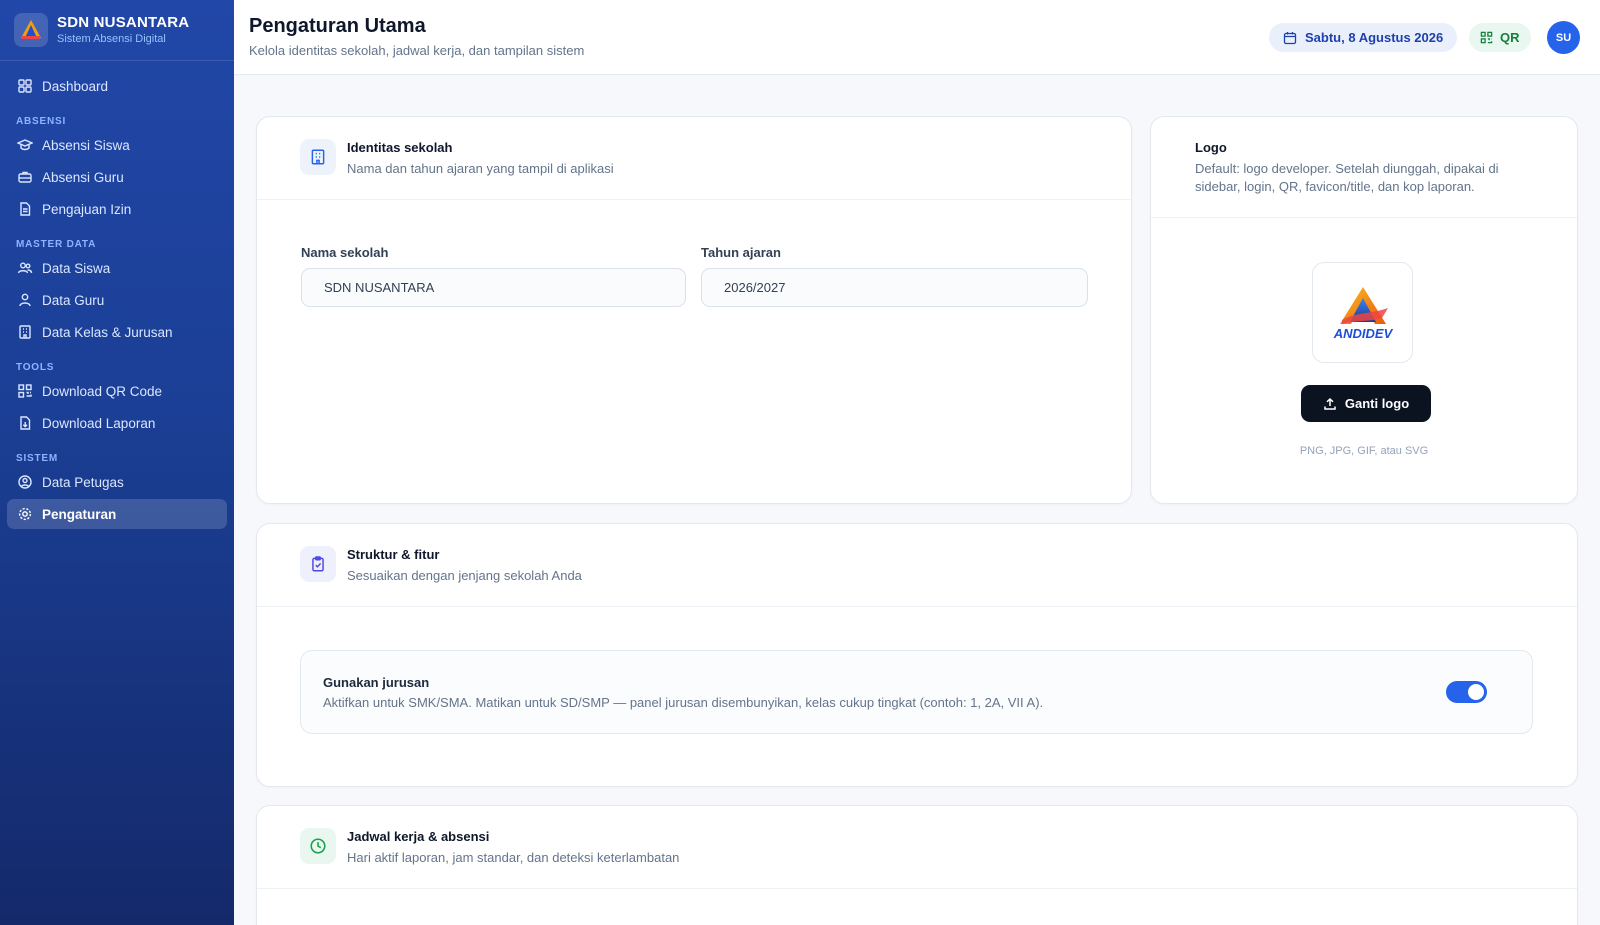  Describe the element at coordinates (25, 300) in the screenshot. I see `user-icon` at that location.